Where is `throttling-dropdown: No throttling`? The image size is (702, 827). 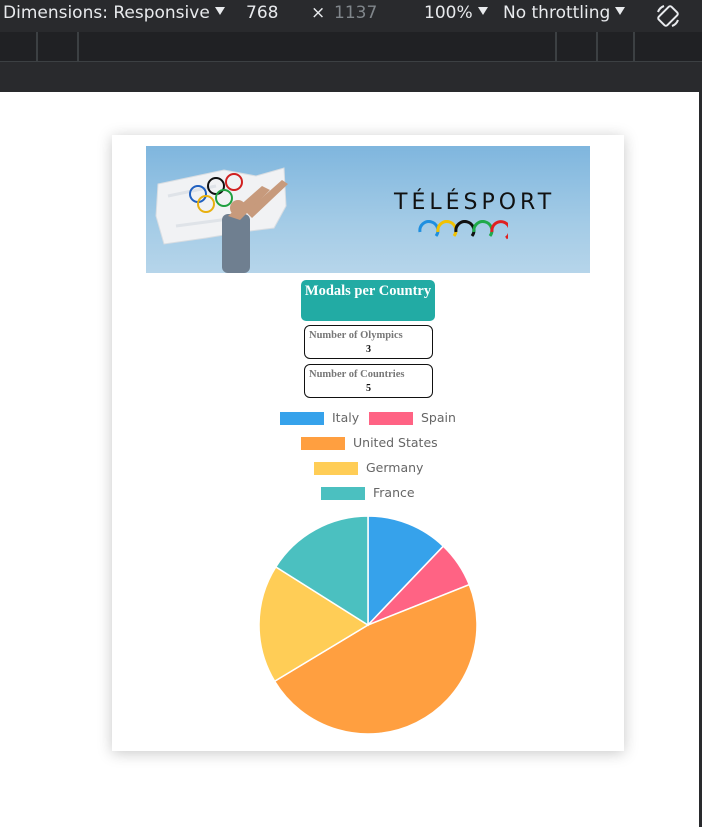
throttling-dropdown: No throttling is located at coordinates (564, 13).